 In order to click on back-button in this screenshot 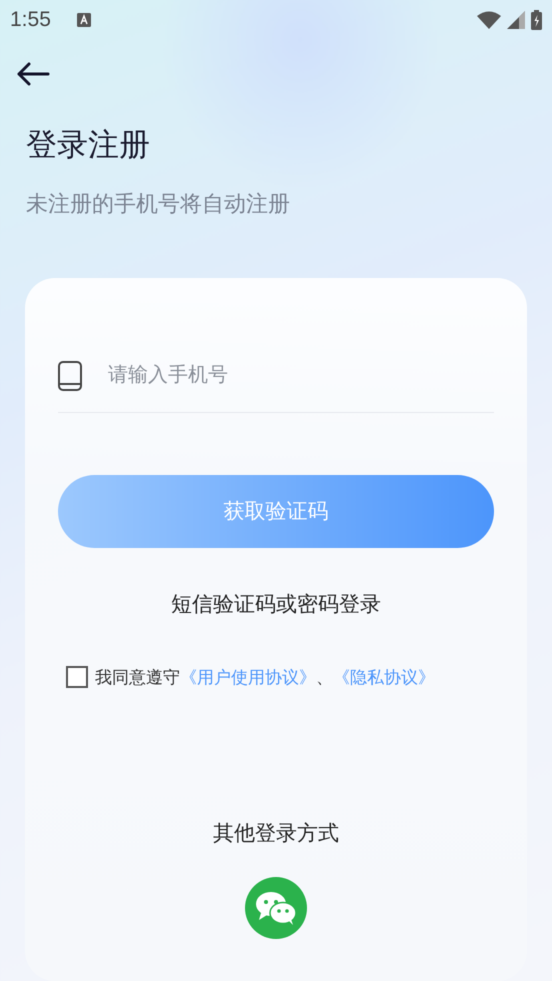, I will do `click(33, 74)`.